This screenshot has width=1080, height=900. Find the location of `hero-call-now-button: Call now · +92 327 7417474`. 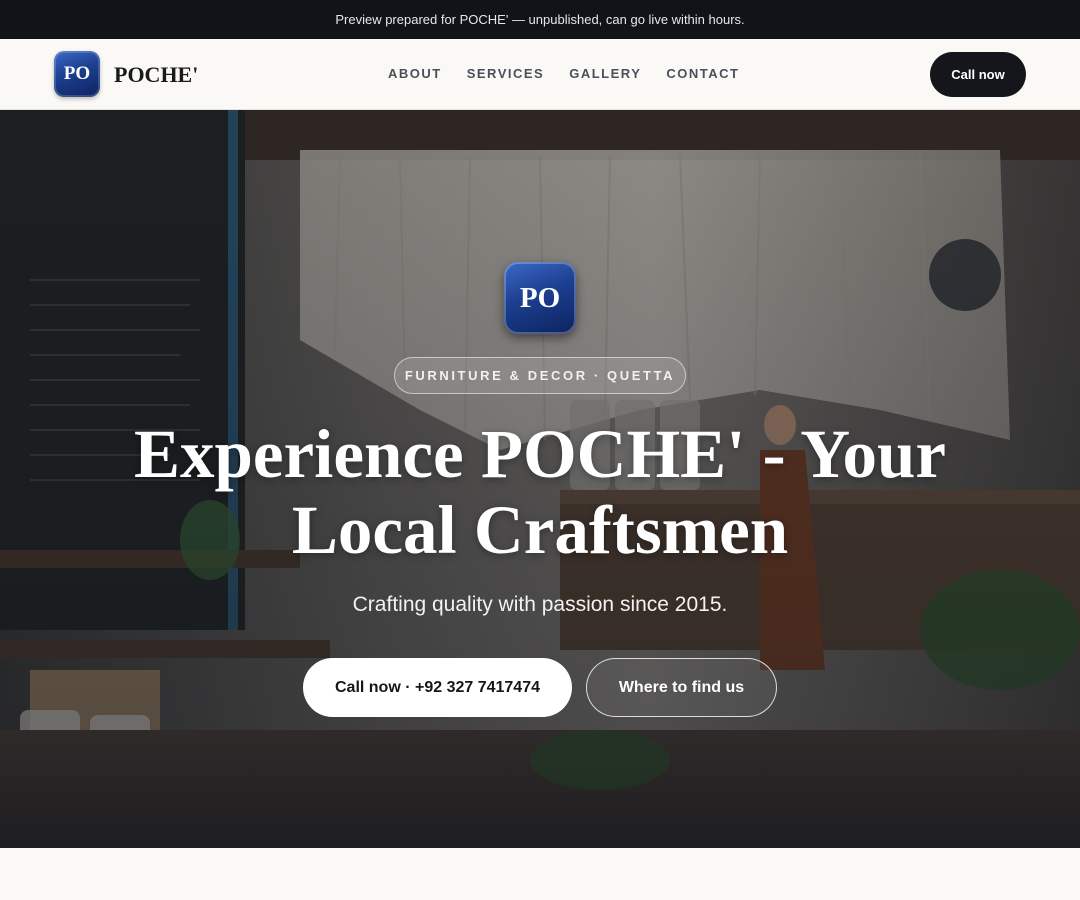

hero-call-now-button: Call now · +92 327 7417474 is located at coordinates (437, 687).